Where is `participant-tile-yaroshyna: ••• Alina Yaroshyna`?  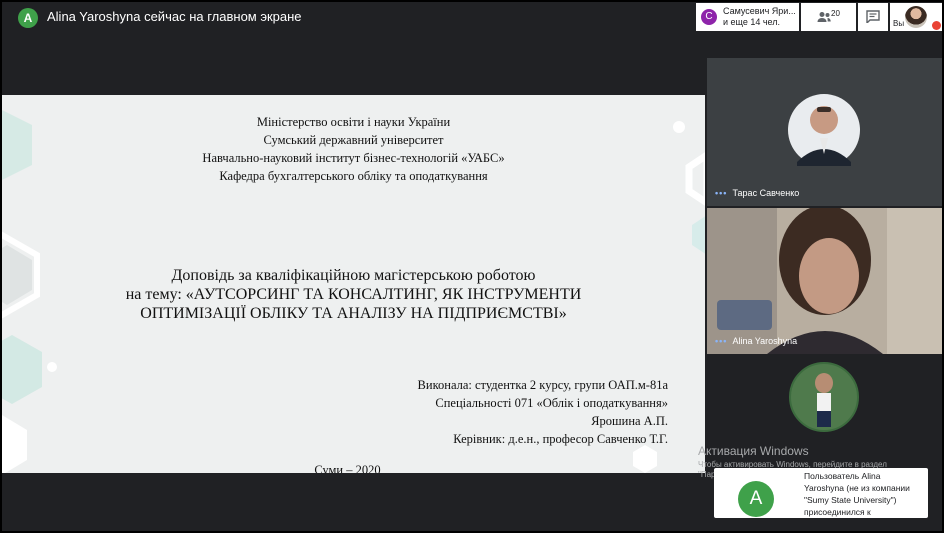 participant-tile-yaroshyna: ••• Alina Yaroshyna is located at coordinates (824, 281).